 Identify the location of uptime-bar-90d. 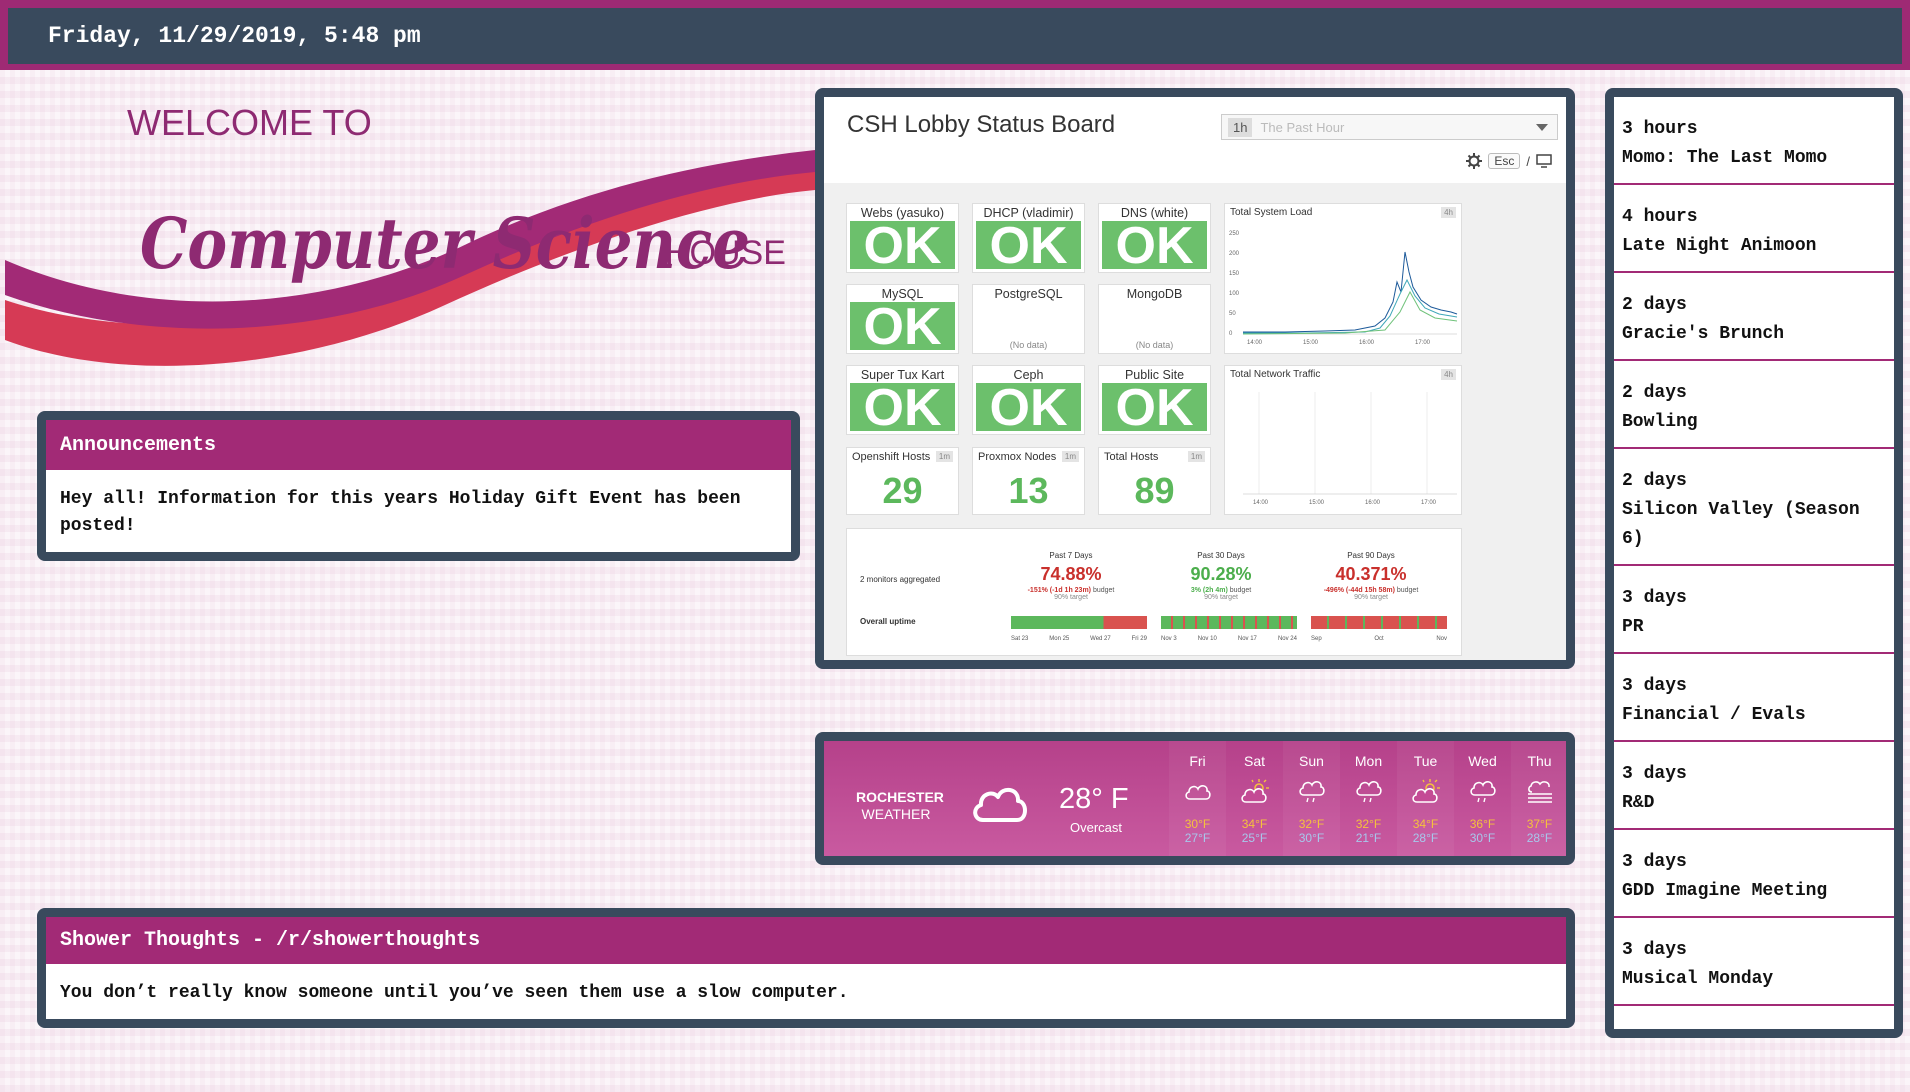
(1379, 622).